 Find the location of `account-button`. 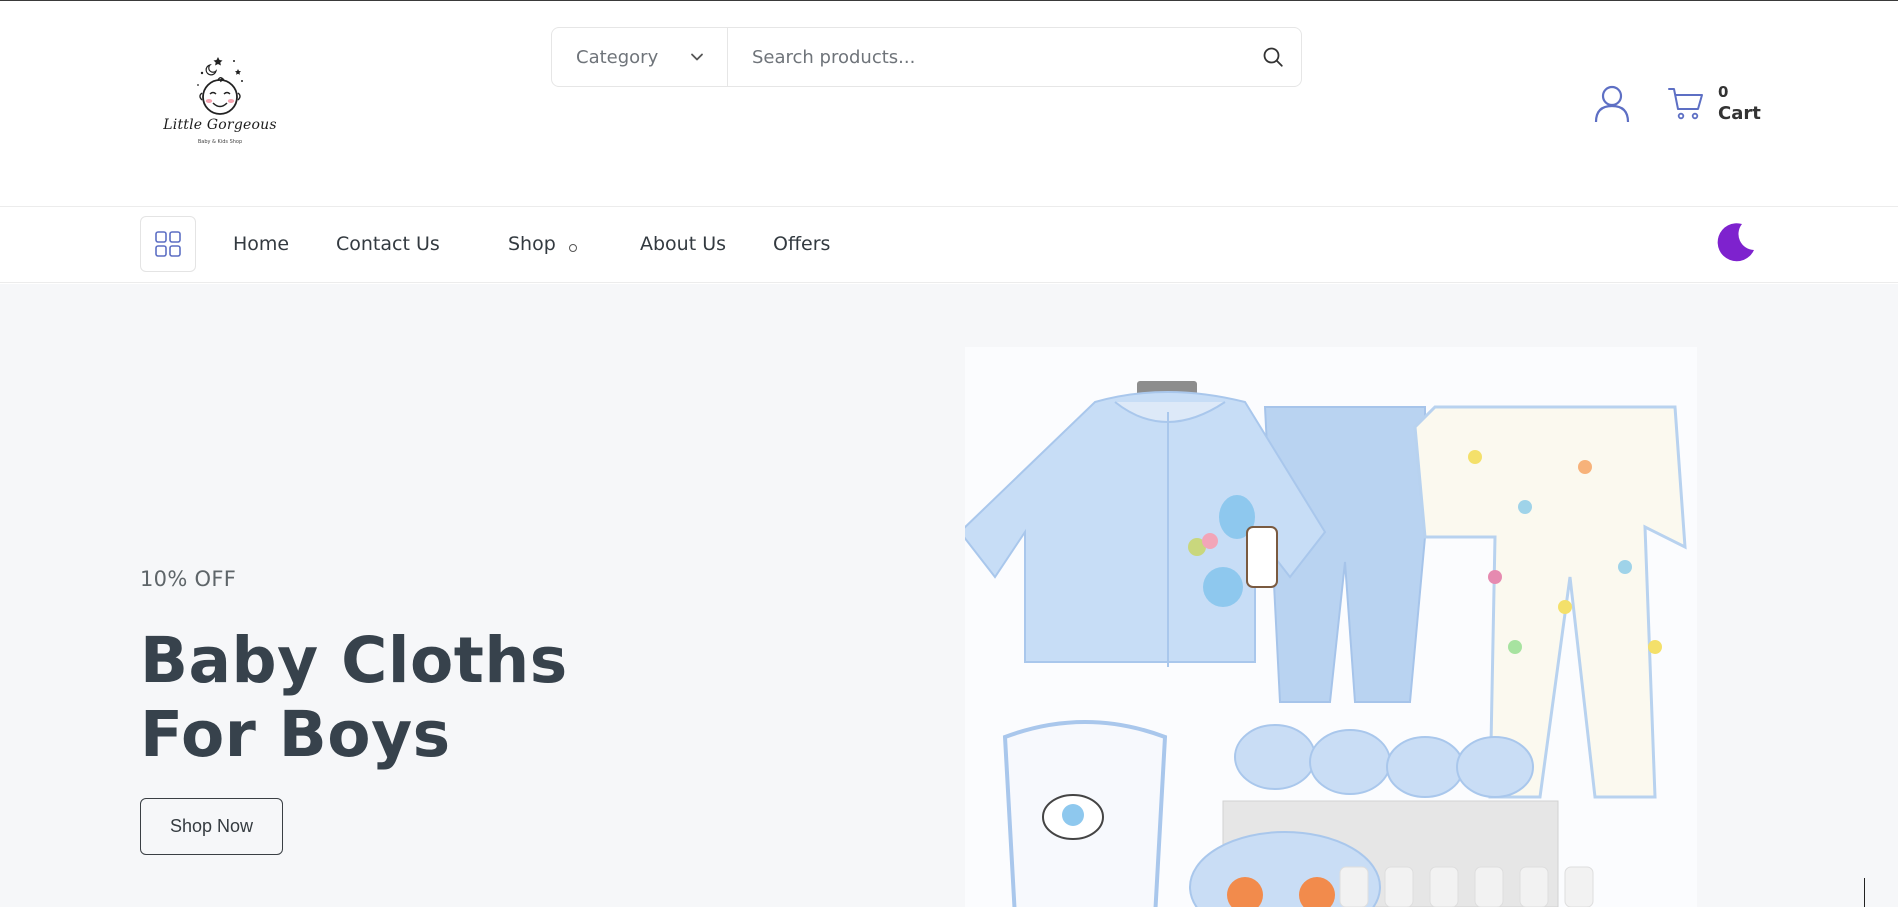

account-button is located at coordinates (1612, 104).